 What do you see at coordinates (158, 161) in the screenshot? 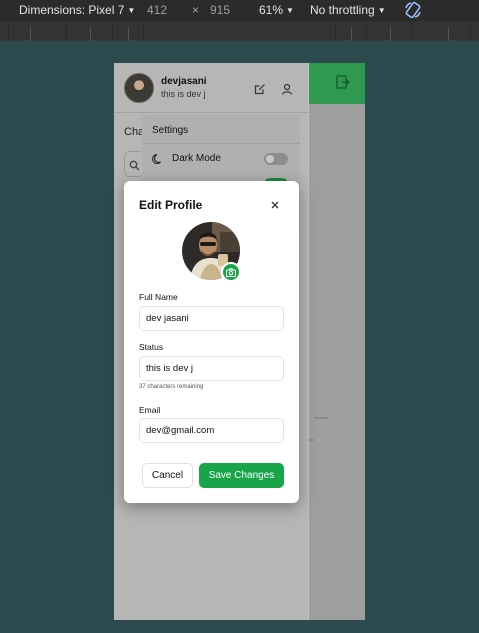
I see `moon-icon` at bounding box center [158, 161].